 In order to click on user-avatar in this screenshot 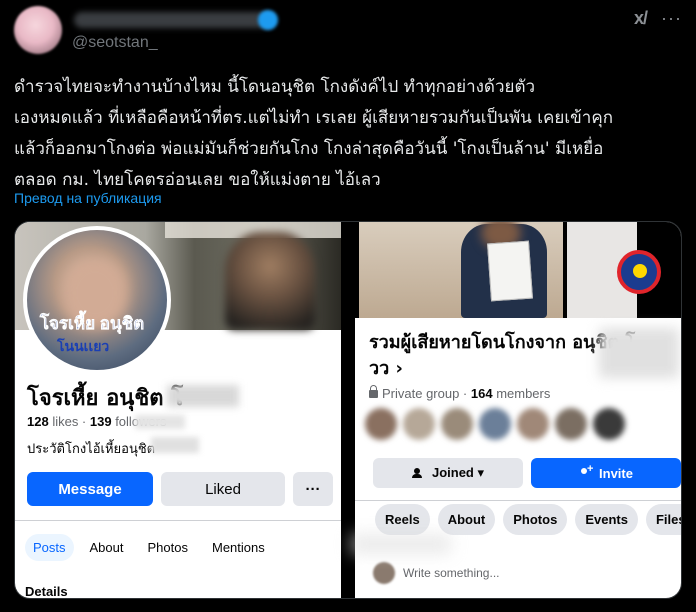, I will do `click(384, 573)`.